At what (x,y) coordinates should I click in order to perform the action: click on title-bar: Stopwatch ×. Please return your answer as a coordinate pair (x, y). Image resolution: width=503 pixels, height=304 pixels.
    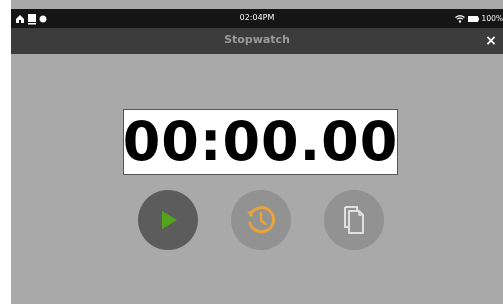
    Looking at the image, I should click on (257, 41).